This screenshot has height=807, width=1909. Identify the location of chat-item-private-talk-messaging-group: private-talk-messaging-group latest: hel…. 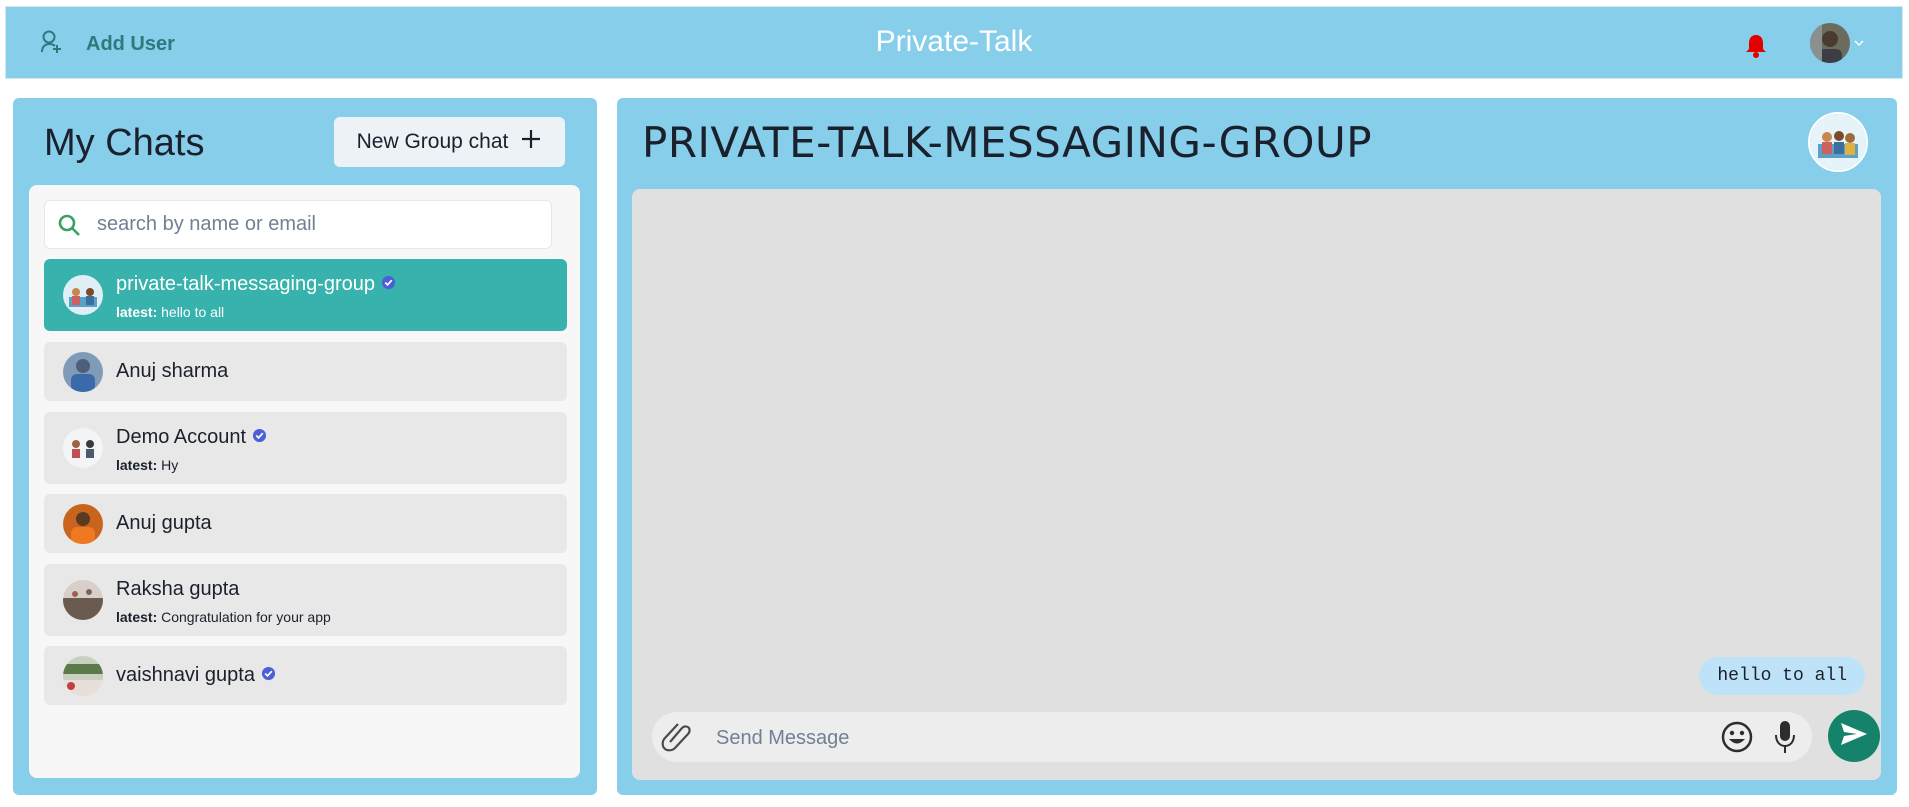
(305, 295).